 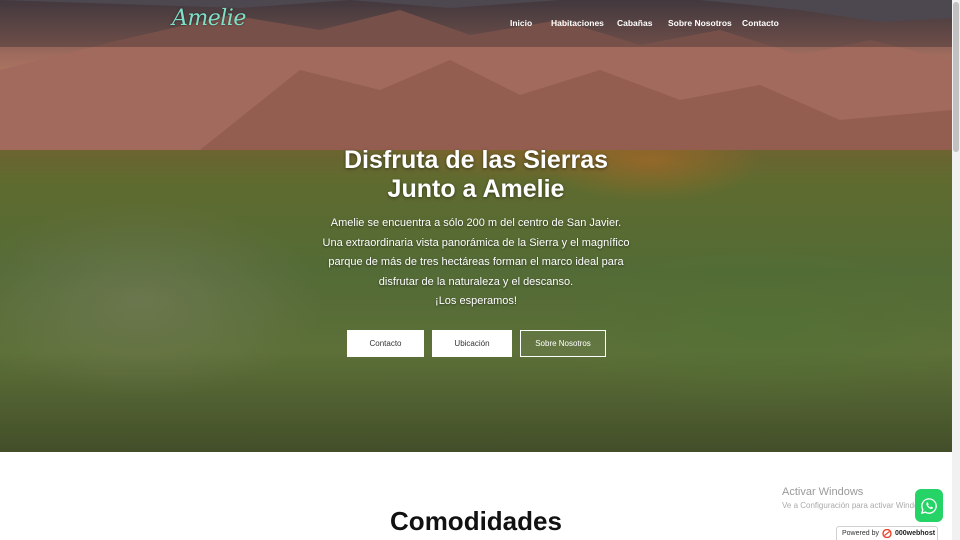 I want to click on page-scrollbar, so click(x=956, y=270).